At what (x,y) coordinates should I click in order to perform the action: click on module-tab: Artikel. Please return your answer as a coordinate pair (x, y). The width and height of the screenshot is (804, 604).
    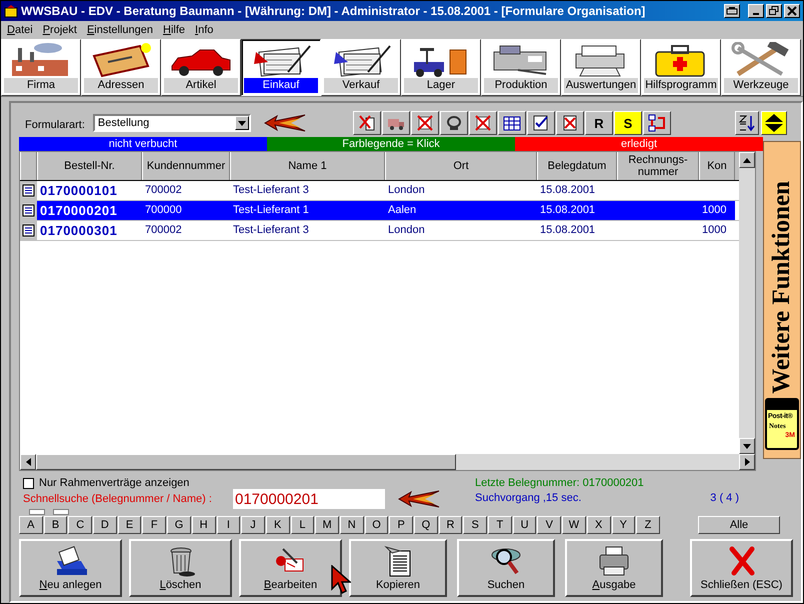
    Looking at the image, I should click on (201, 67).